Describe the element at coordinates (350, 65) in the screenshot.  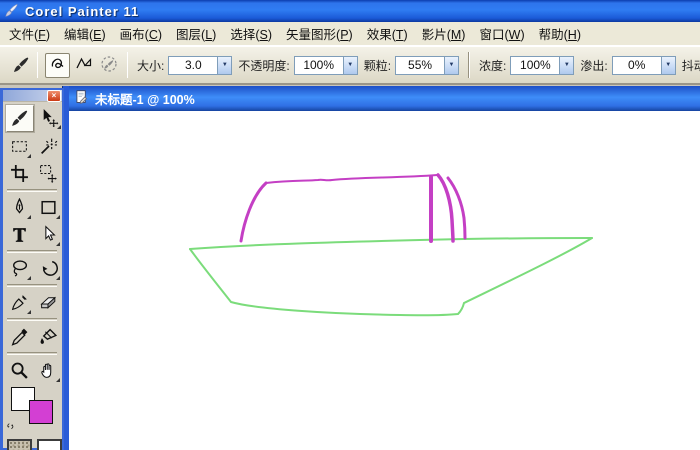
I see `opacity-dropdown-arrow-icon: ▼` at that location.